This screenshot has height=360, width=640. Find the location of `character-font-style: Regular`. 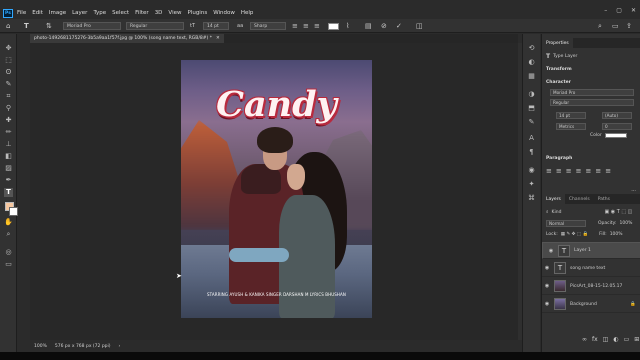

character-font-style: Regular is located at coordinates (592, 102).